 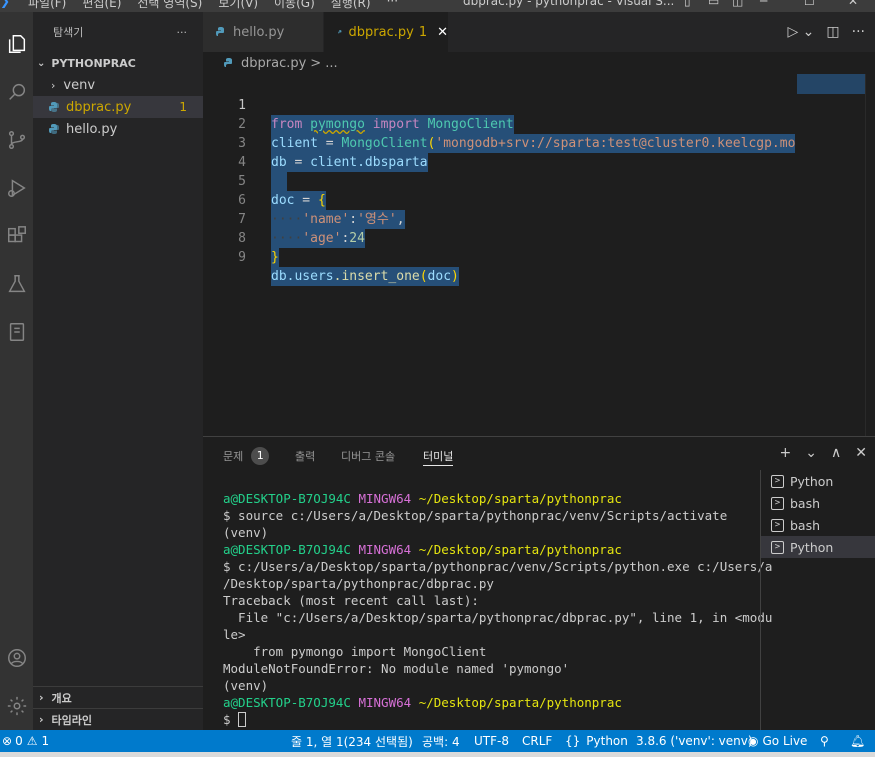 What do you see at coordinates (118, 697) in the screenshot?
I see `outline-section: › 개요` at bounding box center [118, 697].